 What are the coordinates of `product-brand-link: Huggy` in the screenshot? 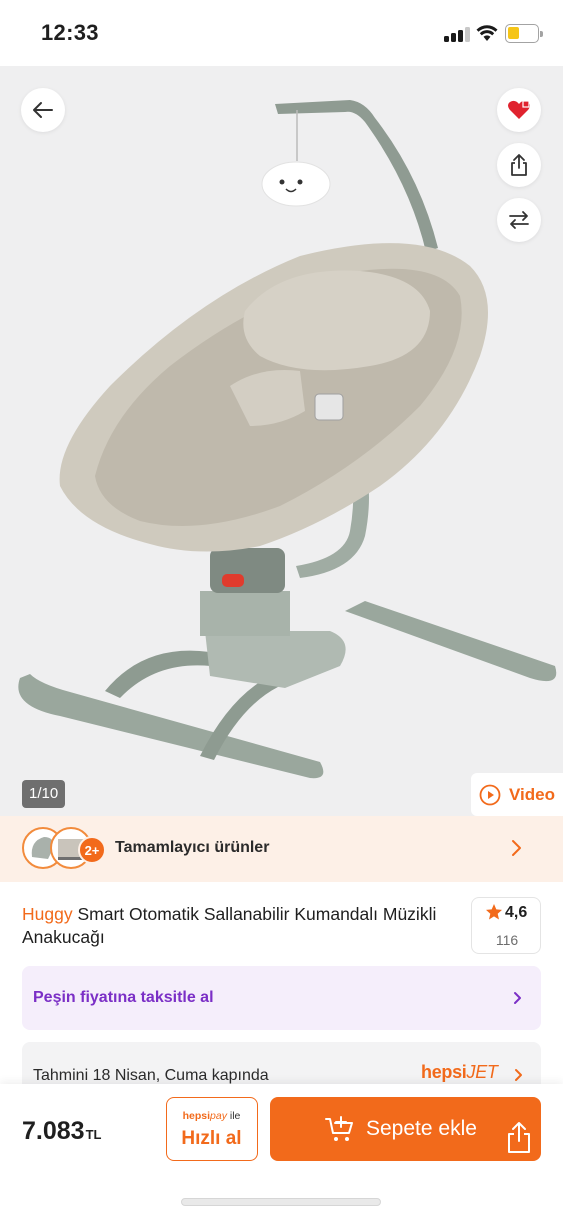 It's located at (47, 914).